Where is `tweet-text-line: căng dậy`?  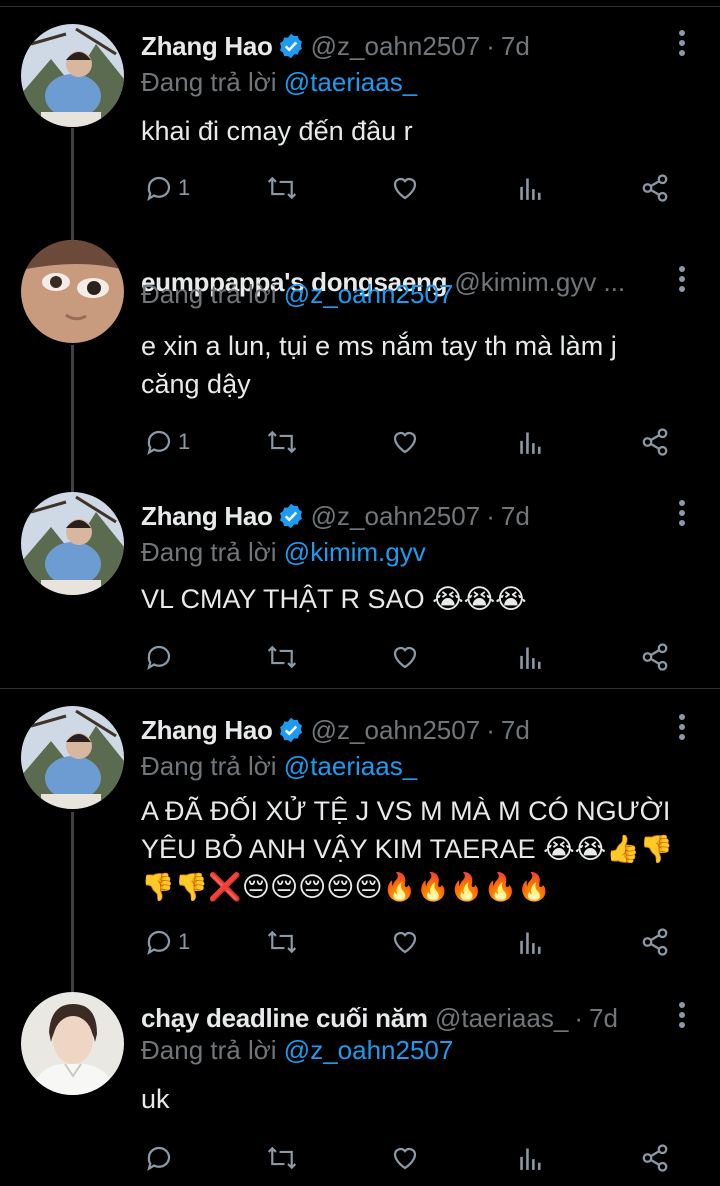 tweet-text-line: căng dậy is located at coordinates (196, 384).